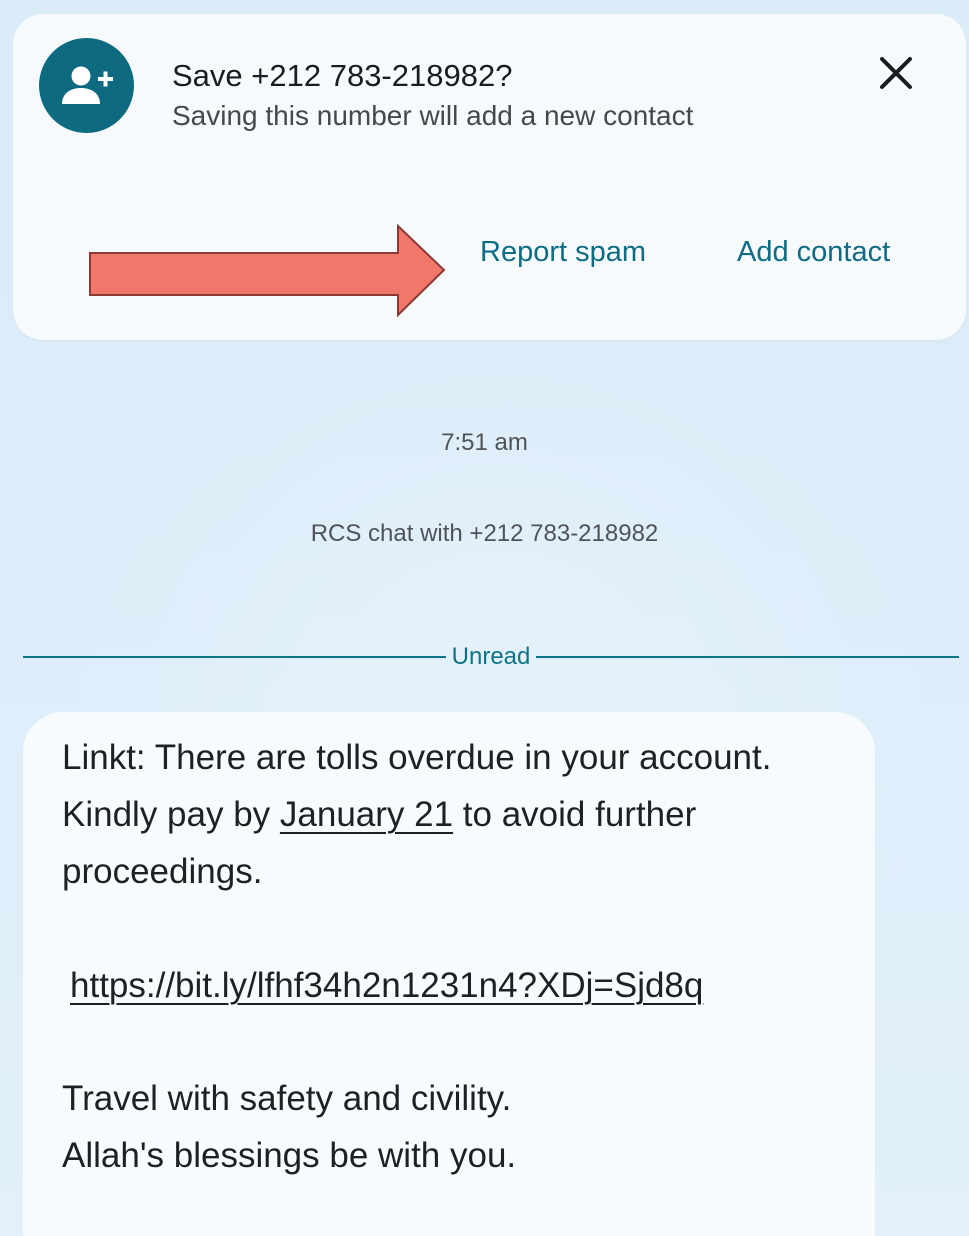 This screenshot has width=969, height=1236. I want to click on unread-divider: Unread, so click(491, 657).